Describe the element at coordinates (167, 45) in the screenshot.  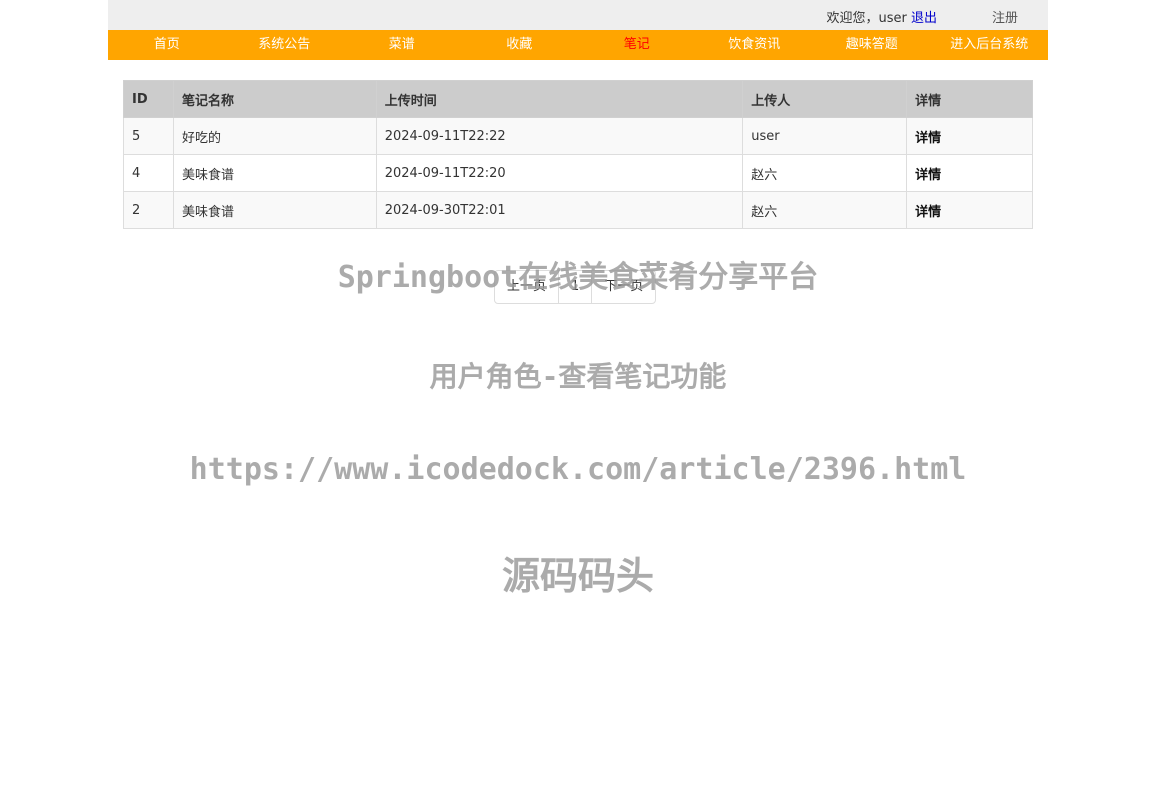
I see `nav-item-home: 首页` at that location.